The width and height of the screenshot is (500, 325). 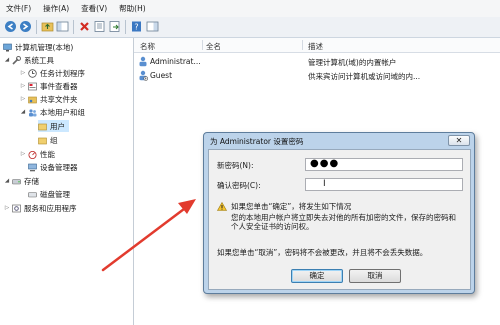 I want to click on text-cursor-icon: I, so click(x=324, y=184).